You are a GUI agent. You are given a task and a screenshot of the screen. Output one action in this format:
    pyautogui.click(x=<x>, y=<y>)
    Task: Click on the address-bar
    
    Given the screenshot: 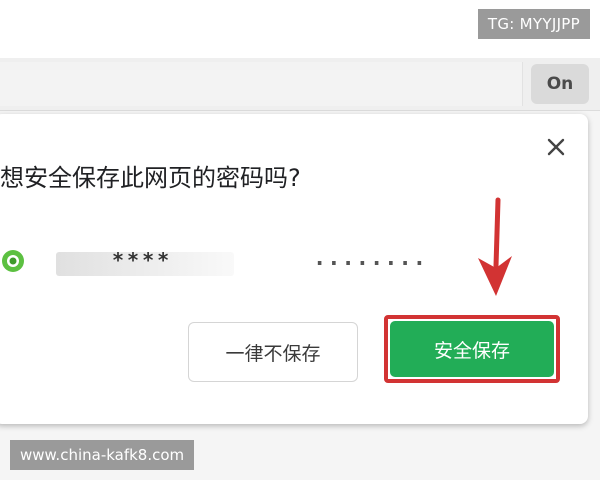 What is the action you would take?
    pyautogui.click(x=261, y=84)
    